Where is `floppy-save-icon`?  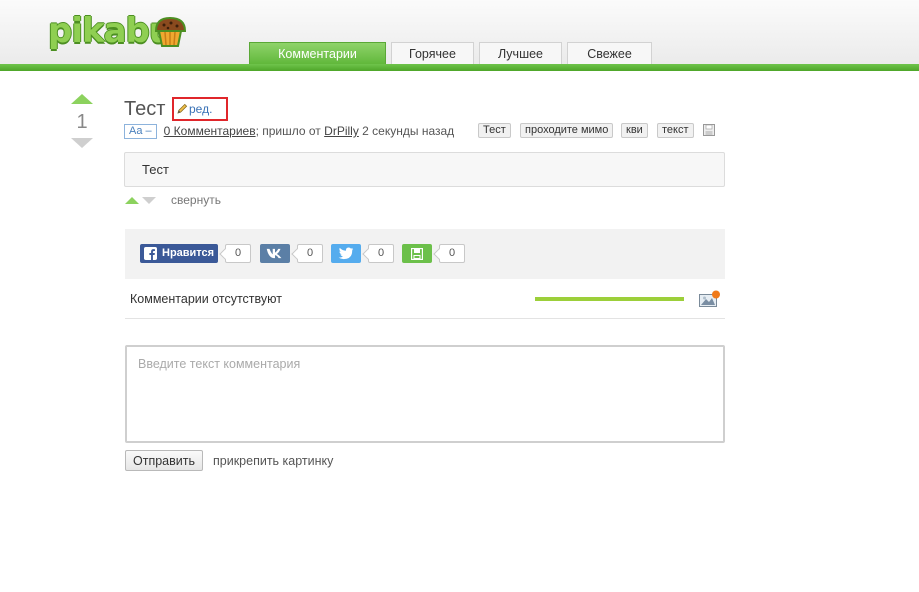
floppy-save-icon is located at coordinates (417, 254).